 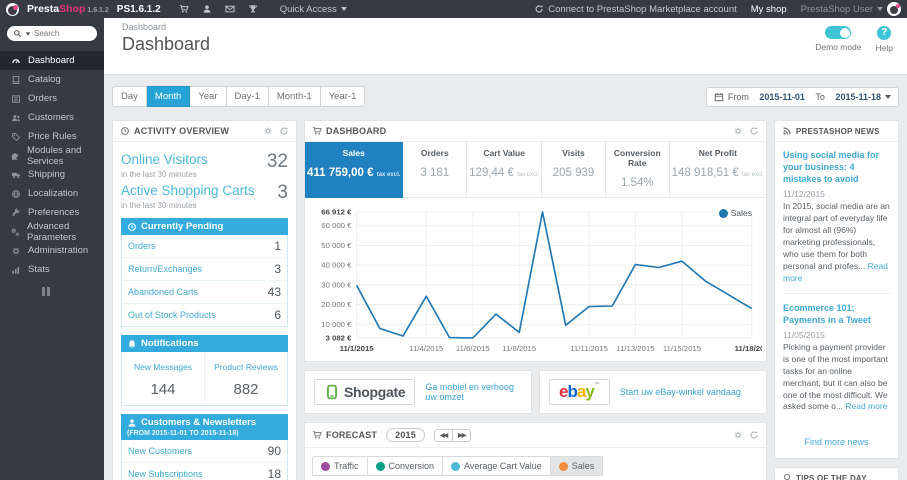 What do you see at coordinates (253, 9) in the screenshot?
I see `trophy-icon` at bounding box center [253, 9].